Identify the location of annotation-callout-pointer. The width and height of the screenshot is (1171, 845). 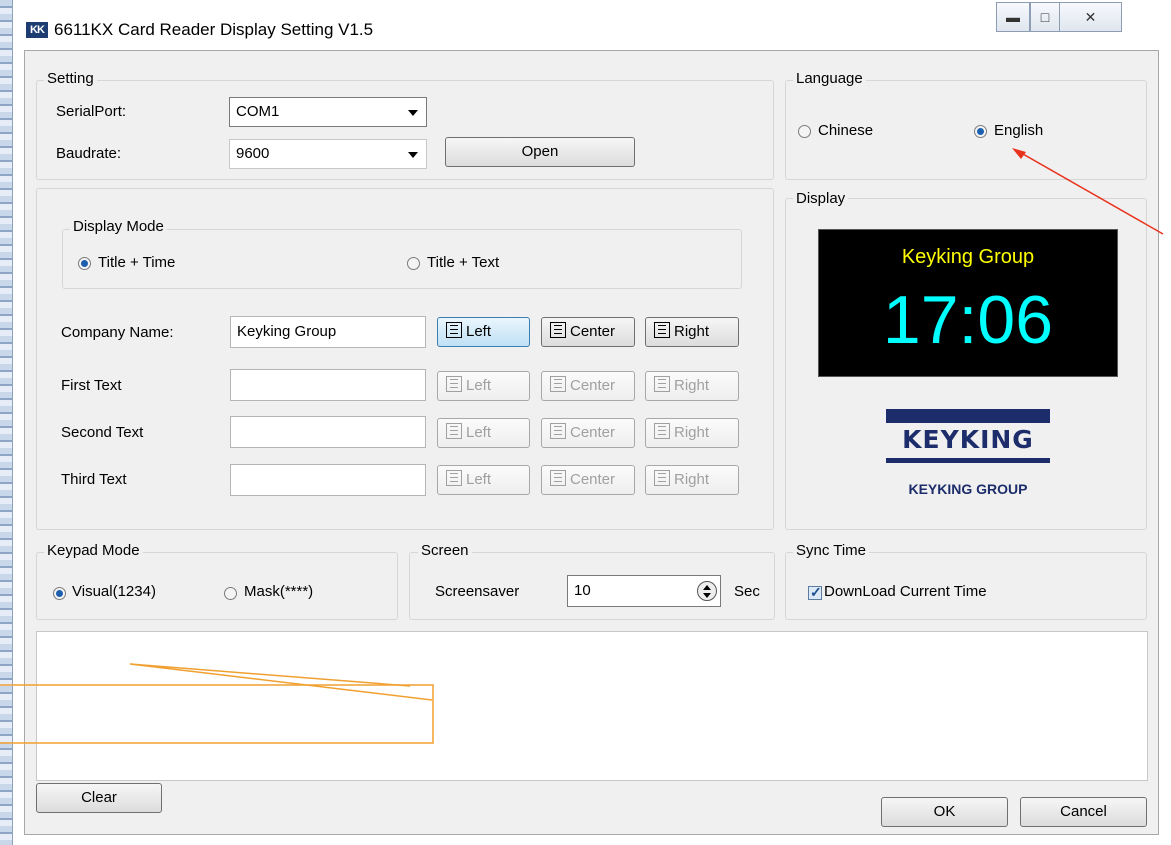
(281, 682).